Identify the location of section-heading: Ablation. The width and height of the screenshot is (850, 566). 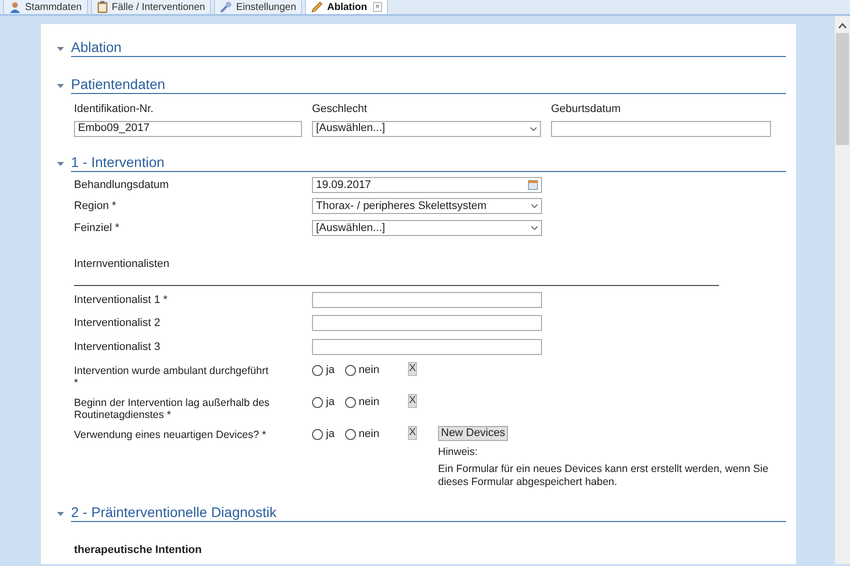
(428, 47).